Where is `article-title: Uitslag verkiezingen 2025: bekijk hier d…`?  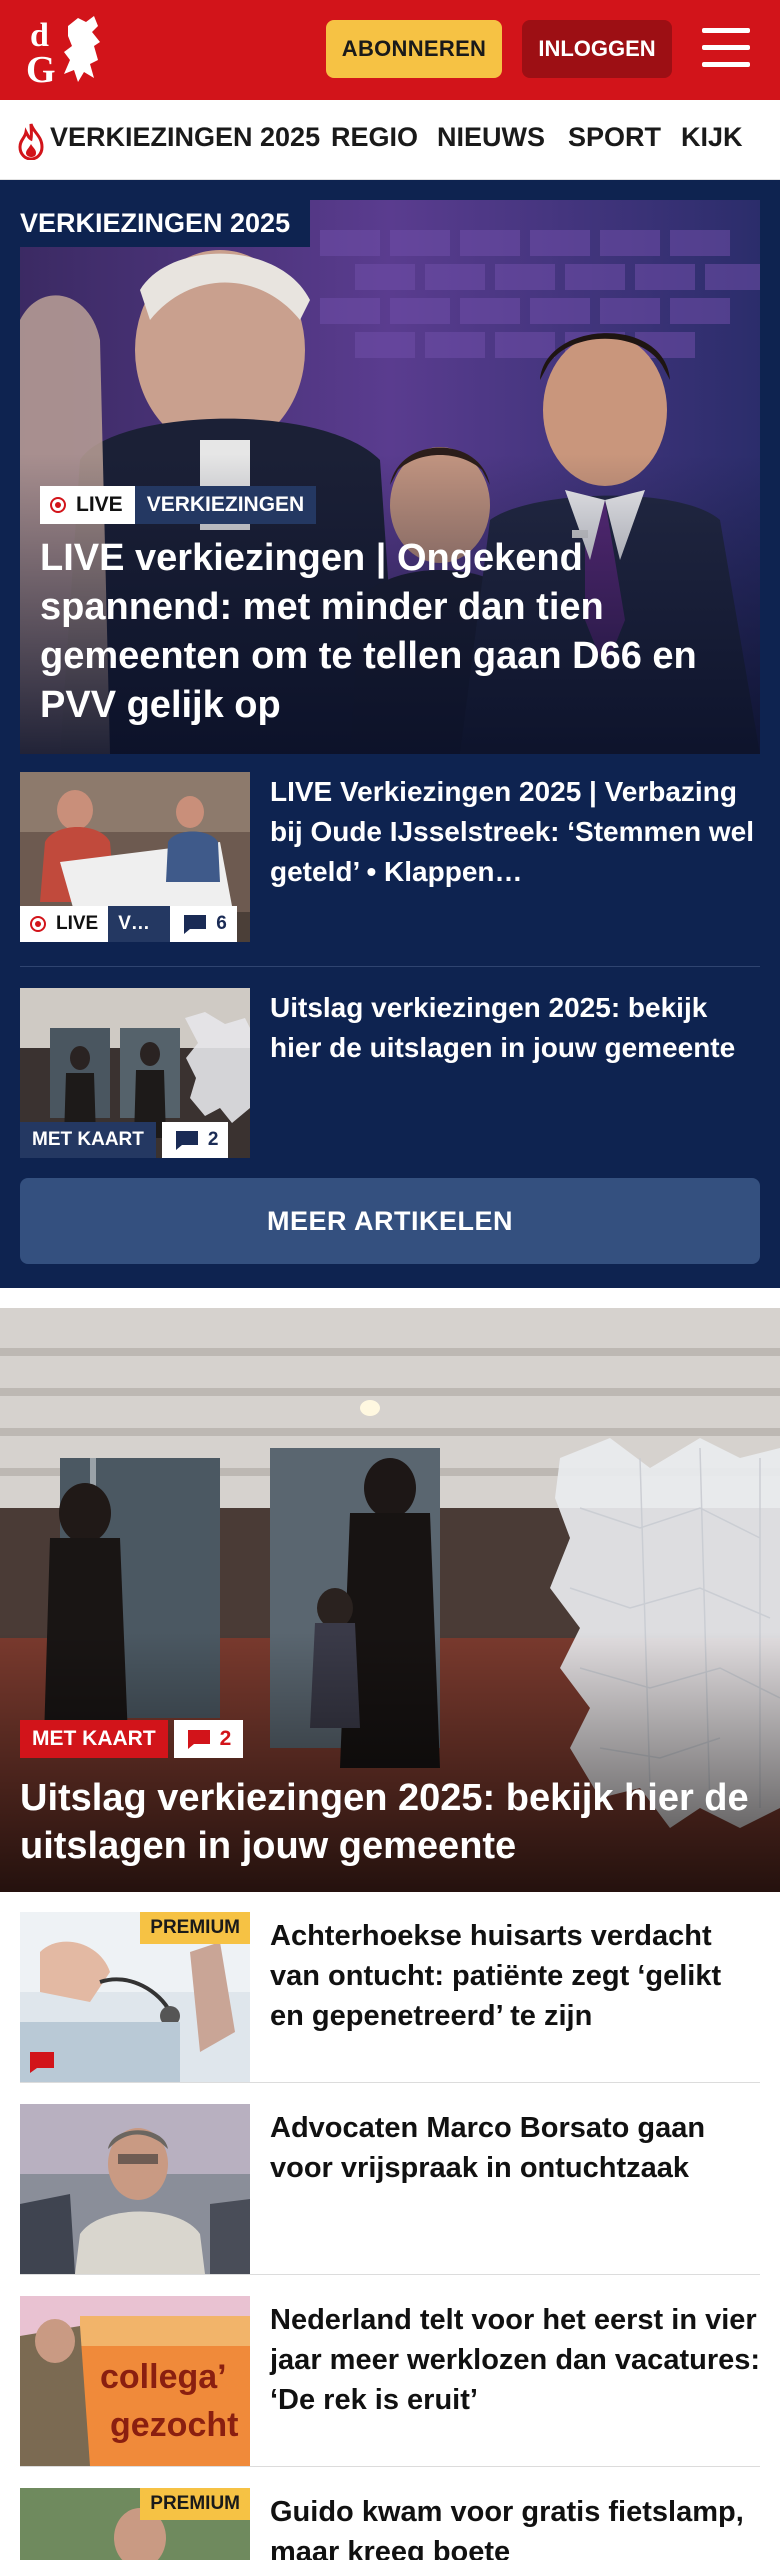
article-title: Uitslag verkiezingen 2025: bekijk hier d… is located at coordinates (515, 1028).